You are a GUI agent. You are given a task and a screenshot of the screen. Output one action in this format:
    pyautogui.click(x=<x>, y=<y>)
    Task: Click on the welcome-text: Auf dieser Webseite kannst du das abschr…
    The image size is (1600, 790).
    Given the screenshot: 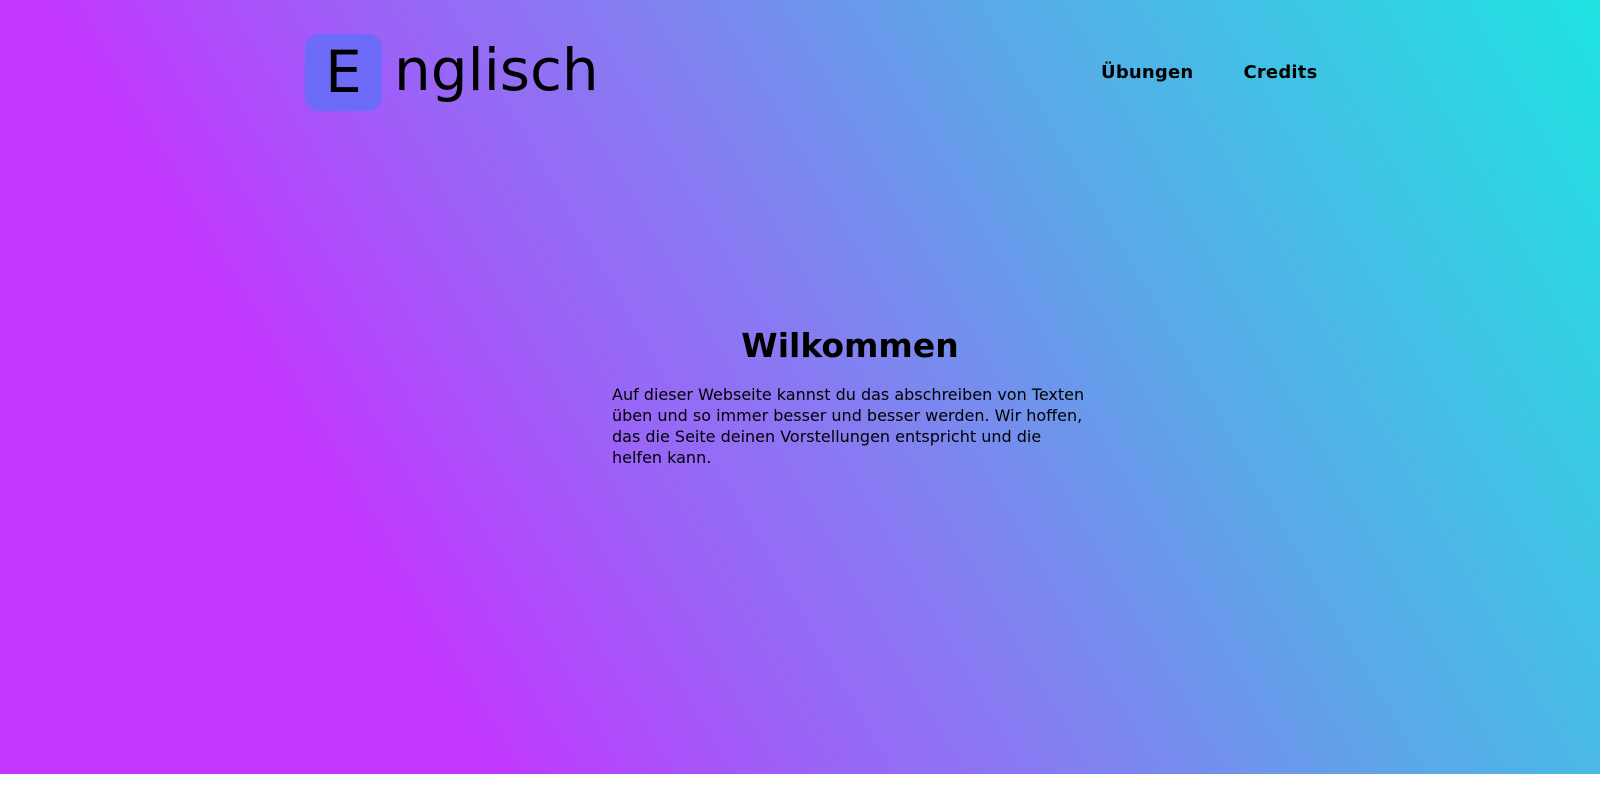 What is the action you would take?
    pyautogui.click(x=848, y=426)
    